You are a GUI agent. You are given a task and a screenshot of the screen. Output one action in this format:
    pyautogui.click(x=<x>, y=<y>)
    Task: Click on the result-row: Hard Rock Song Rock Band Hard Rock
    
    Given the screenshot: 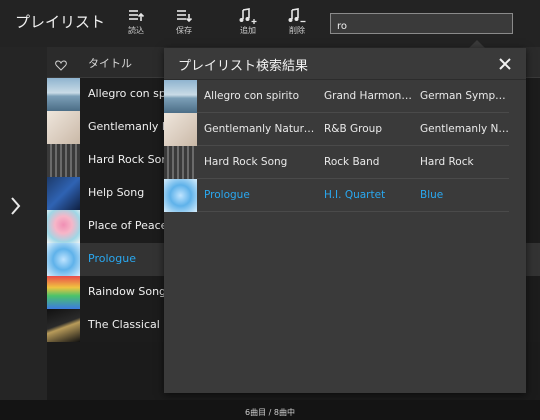 What is the action you would take?
    pyautogui.click(x=336, y=162)
    